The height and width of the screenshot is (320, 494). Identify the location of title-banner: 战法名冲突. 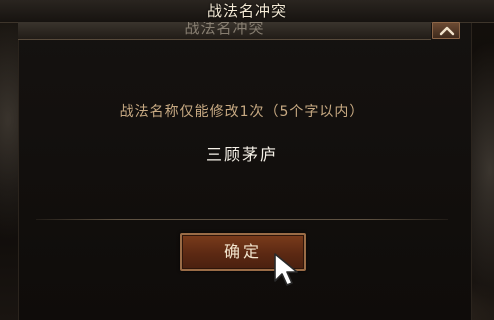
(247, 11).